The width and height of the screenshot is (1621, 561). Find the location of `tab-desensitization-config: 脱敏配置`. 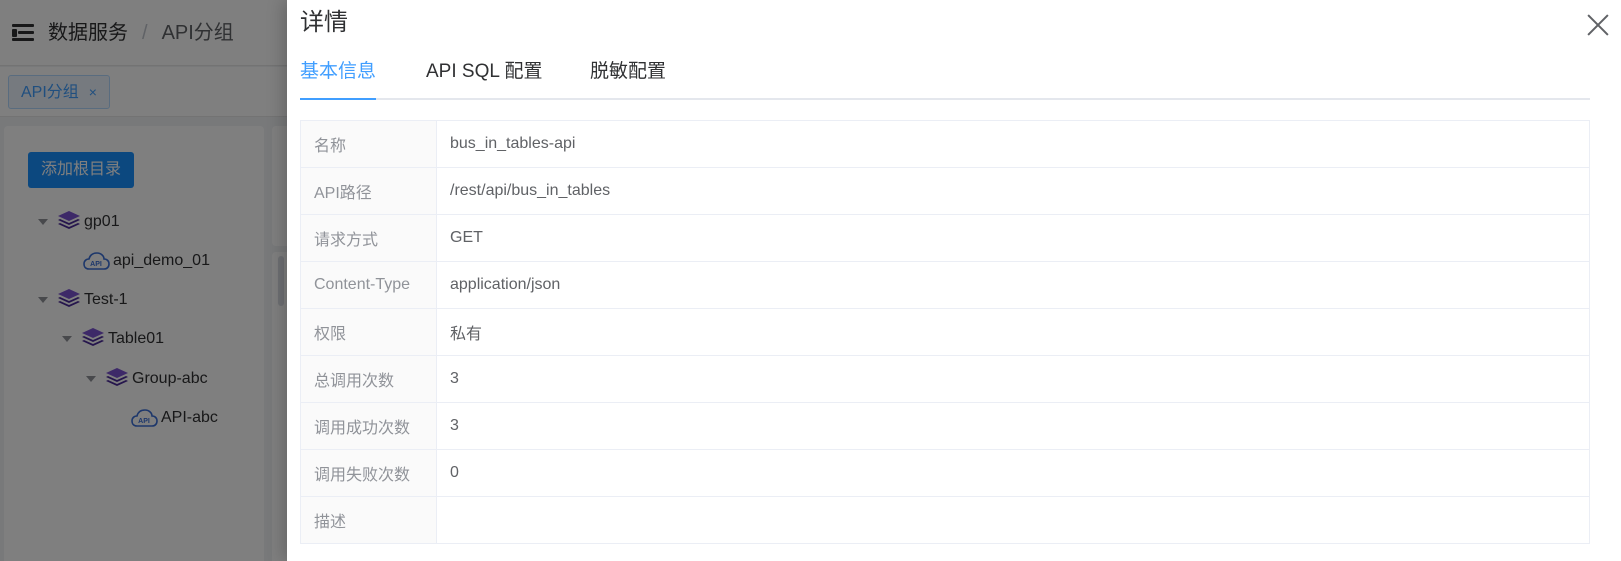

tab-desensitization-config: 脱敏配置 is located at coordinates (628, 75).